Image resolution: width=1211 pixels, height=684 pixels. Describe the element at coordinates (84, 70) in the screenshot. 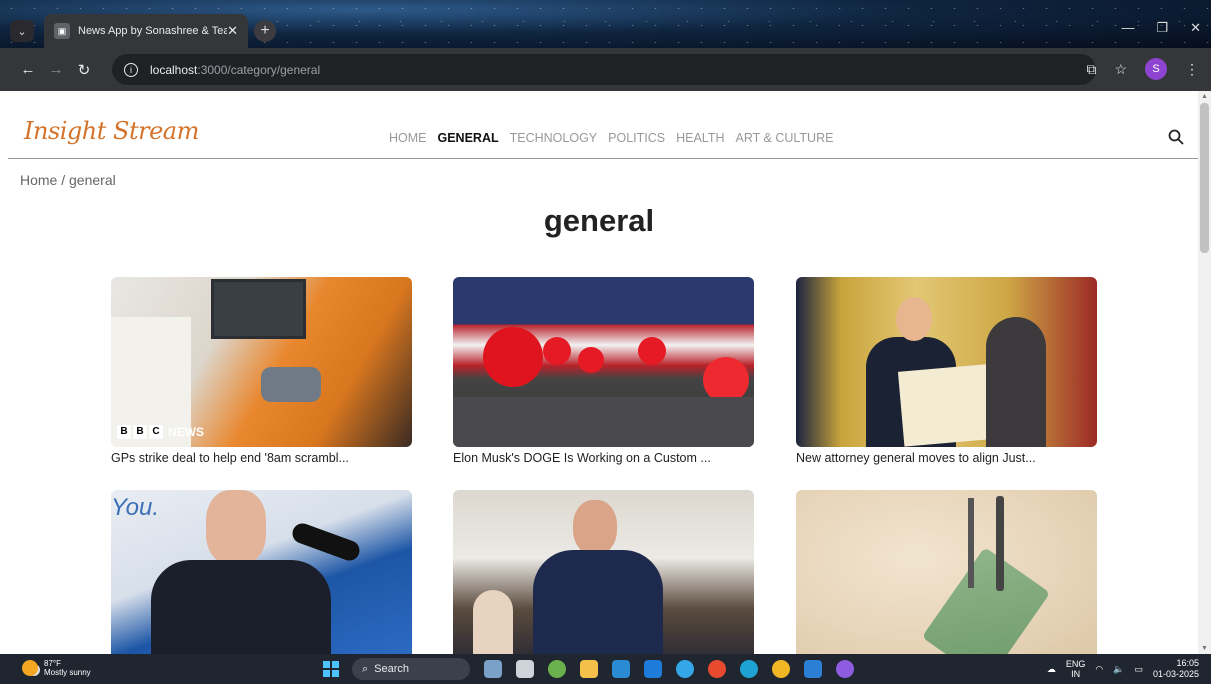

I see `reload-icon: ↻` at that location.